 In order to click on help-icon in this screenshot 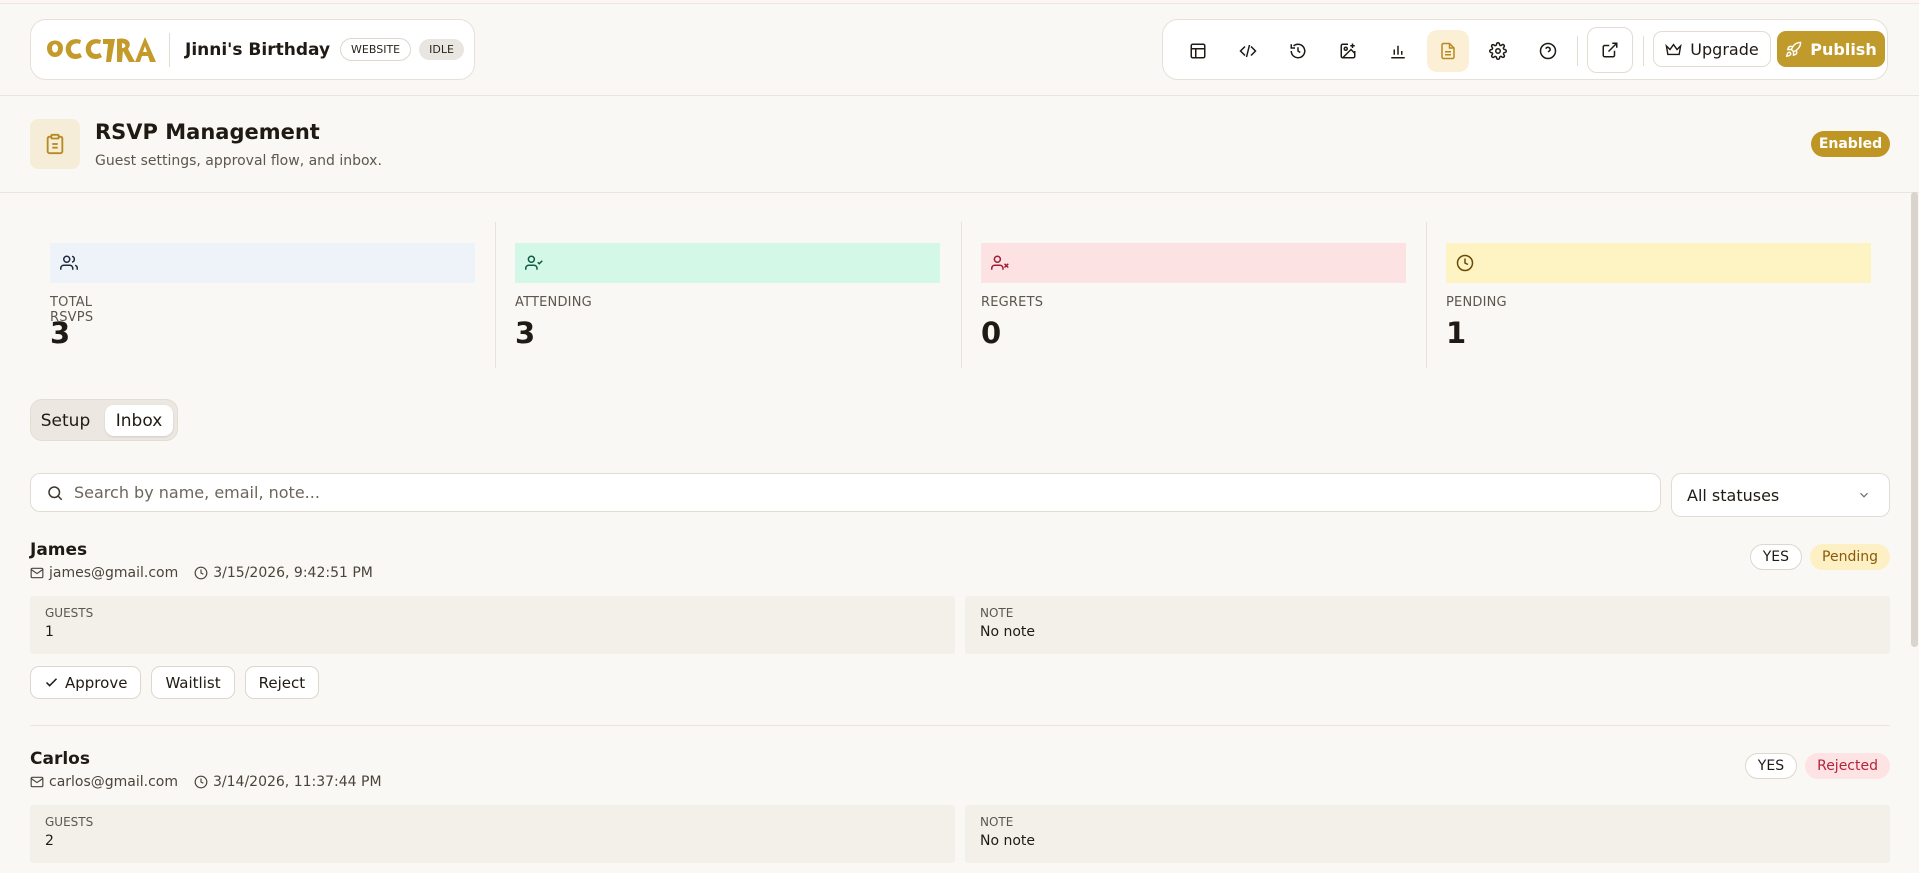, I will do `click(1548, 51)`.